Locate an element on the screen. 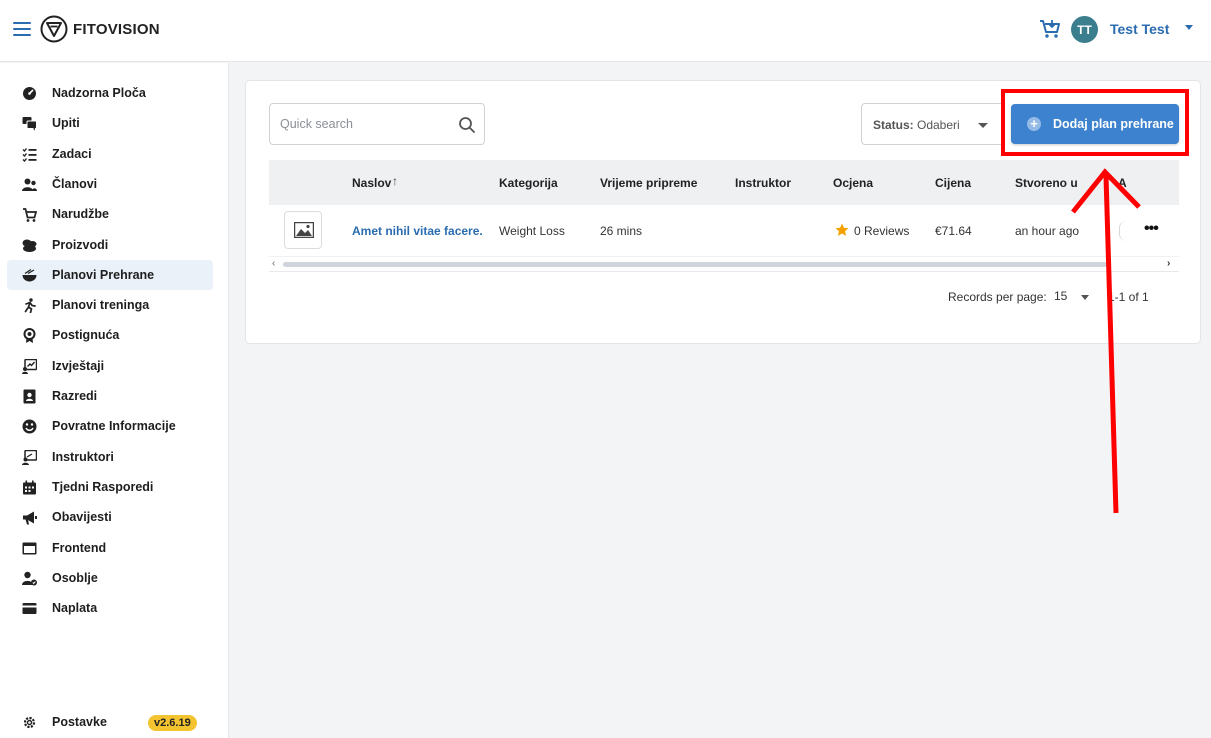 The height and width of the screenshot is (738, 1211). sidebar-item-label: Narudžbe is located at coordinates (80, 214).